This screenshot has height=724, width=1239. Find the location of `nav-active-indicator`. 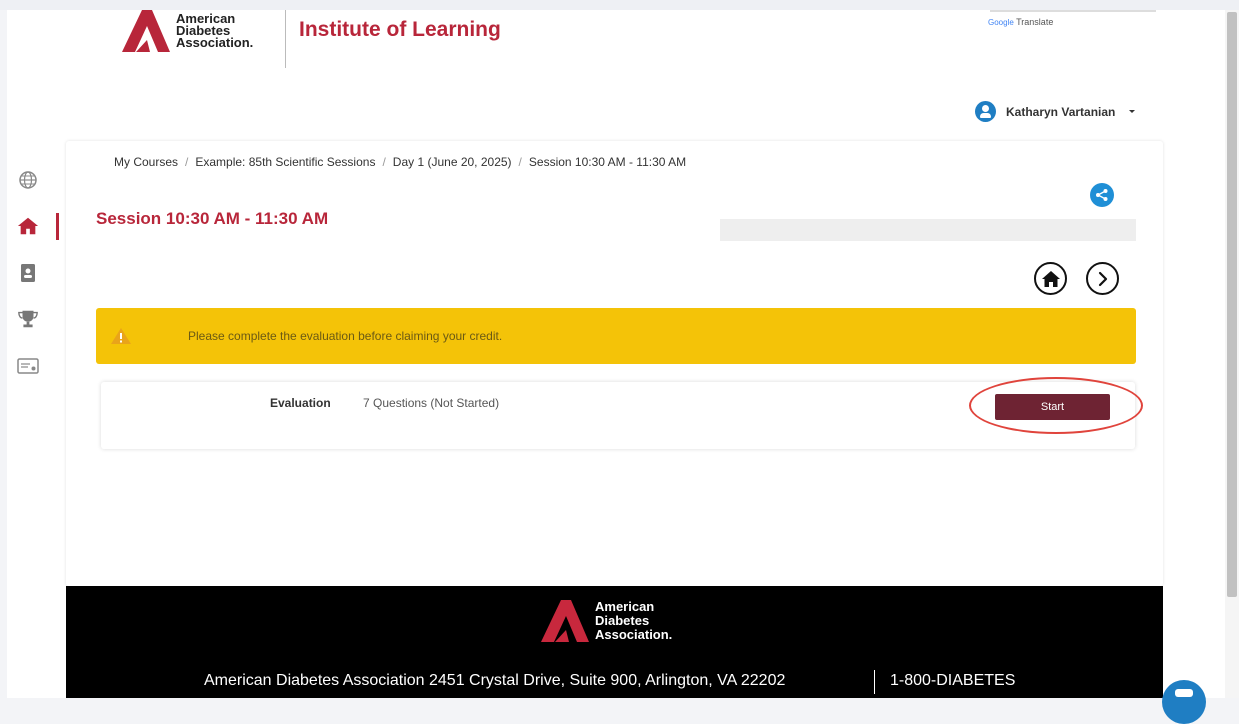

nav-active-indicator is located at coordinates (57, 226).